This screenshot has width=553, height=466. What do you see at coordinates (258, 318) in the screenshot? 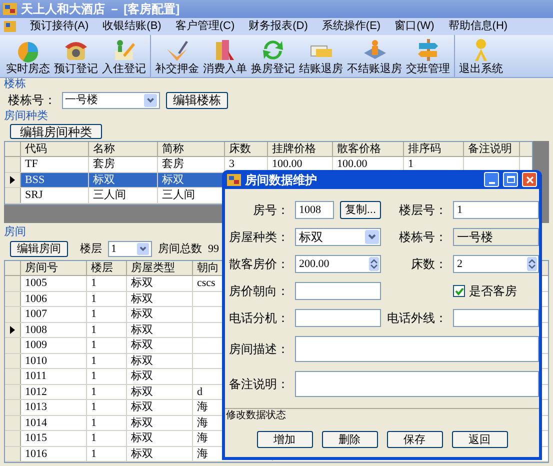
I see `field-label: 电话分机：` at bounding box center [258, 318].